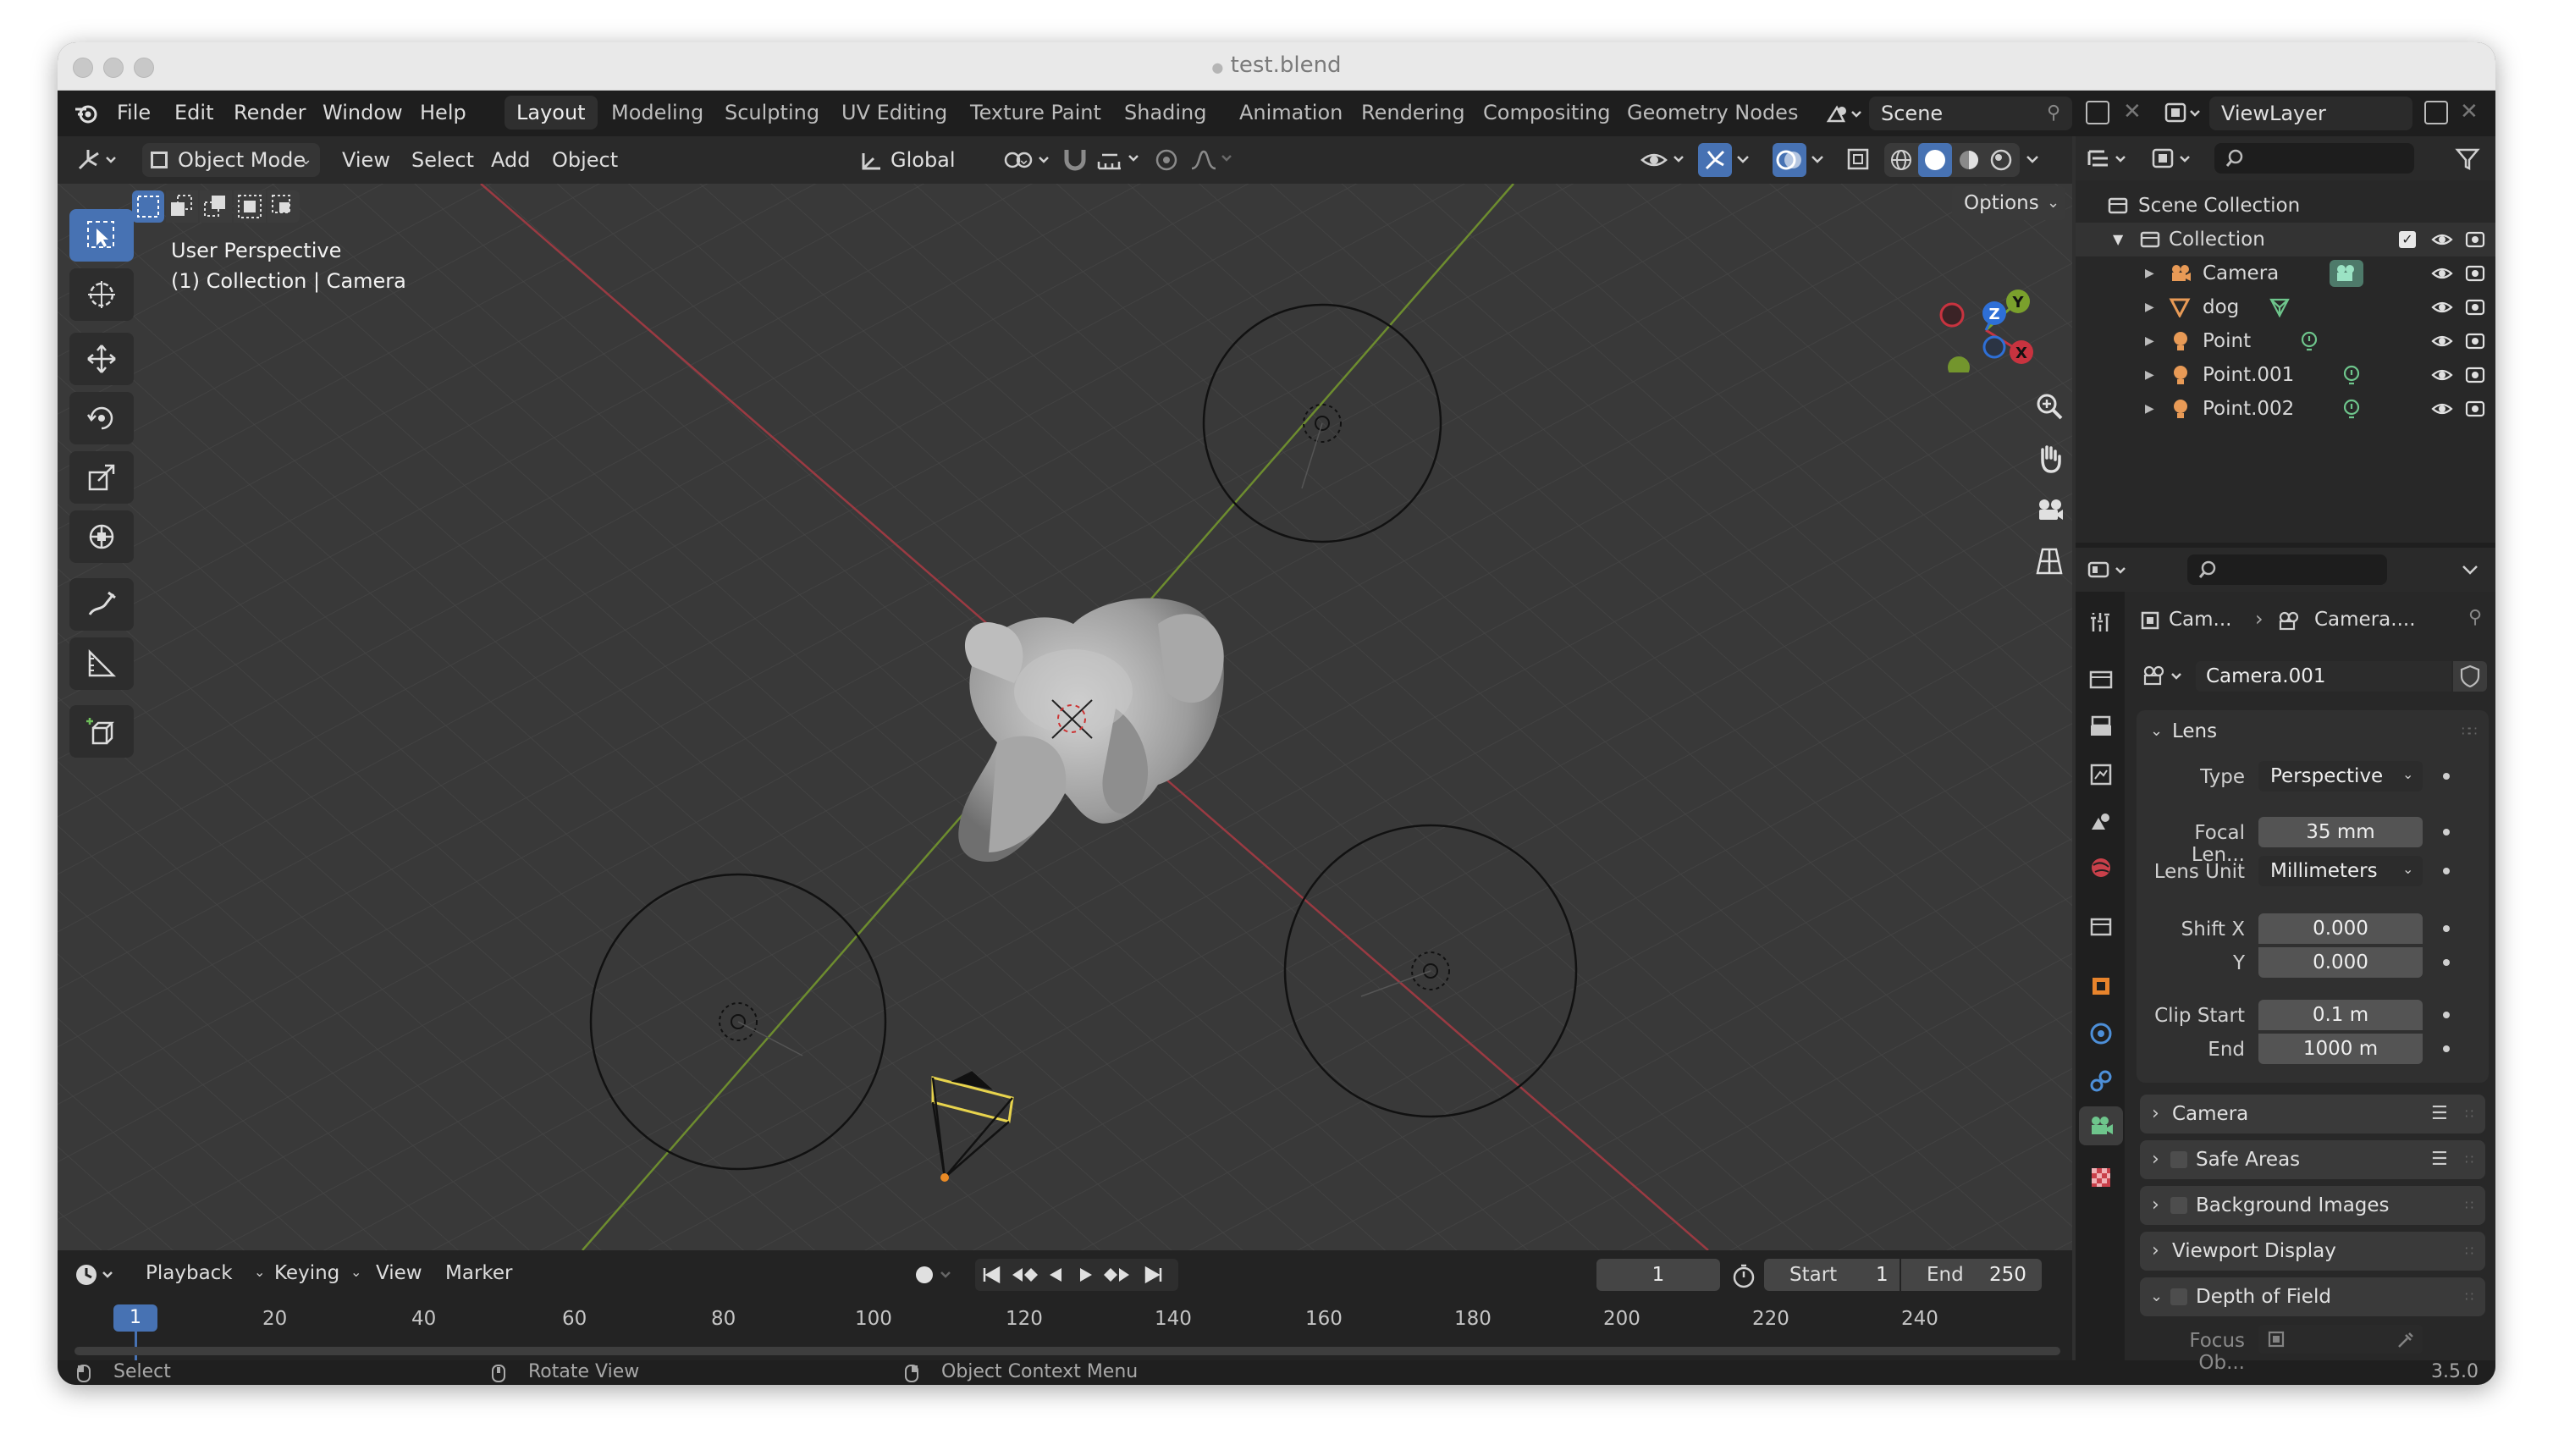 Image resolution: width=2553 pixels, height=1456 pixels. What do you see at coordinates (2182, 114) in the screenshot?
I see `viewlayer-selector-icon` at bounding box center [2182, 114].